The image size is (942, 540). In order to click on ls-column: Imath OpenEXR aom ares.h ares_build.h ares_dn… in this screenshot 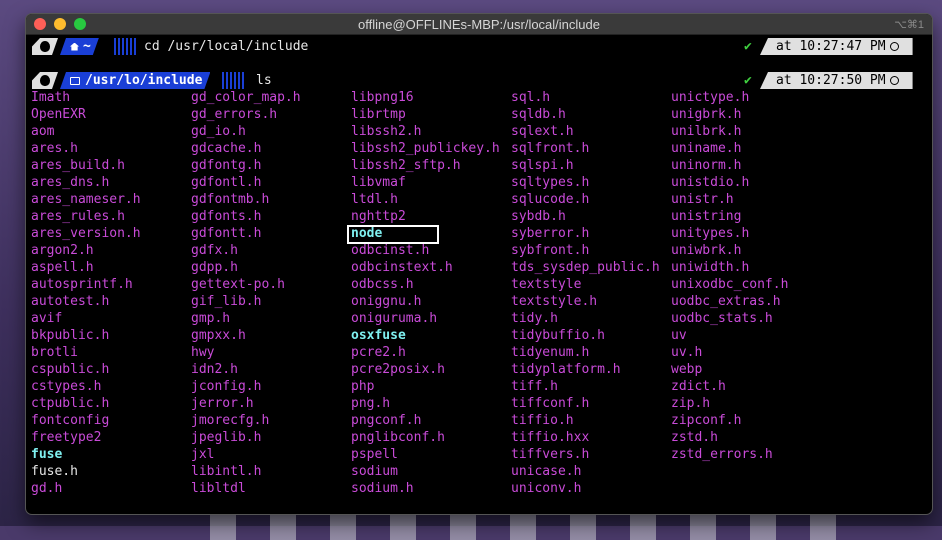, I will do `click(86, 293)`.